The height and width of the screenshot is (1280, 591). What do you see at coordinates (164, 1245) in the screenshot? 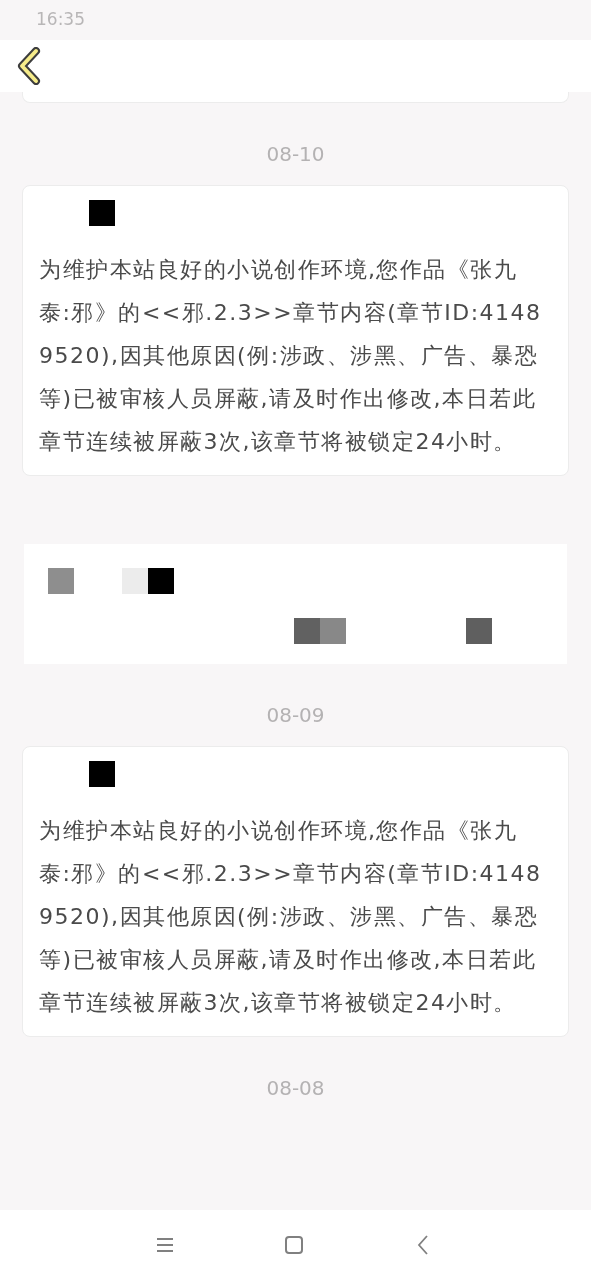
I see `menu-icon` at bounding box center [164, 1245].